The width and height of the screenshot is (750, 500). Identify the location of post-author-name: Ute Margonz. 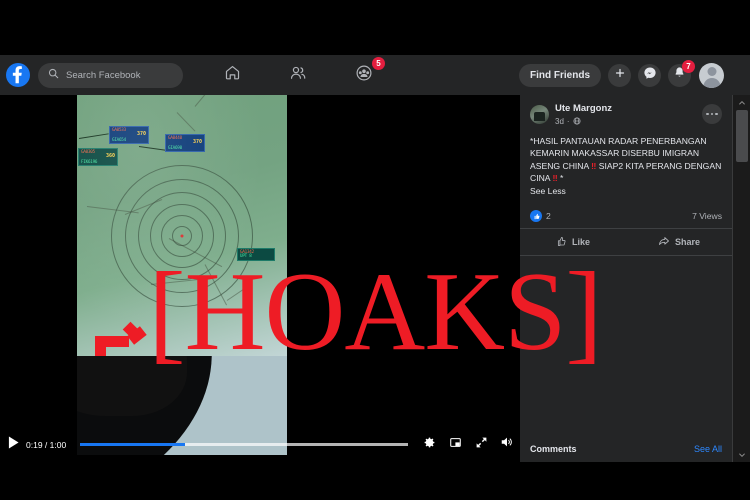
(583, 109).